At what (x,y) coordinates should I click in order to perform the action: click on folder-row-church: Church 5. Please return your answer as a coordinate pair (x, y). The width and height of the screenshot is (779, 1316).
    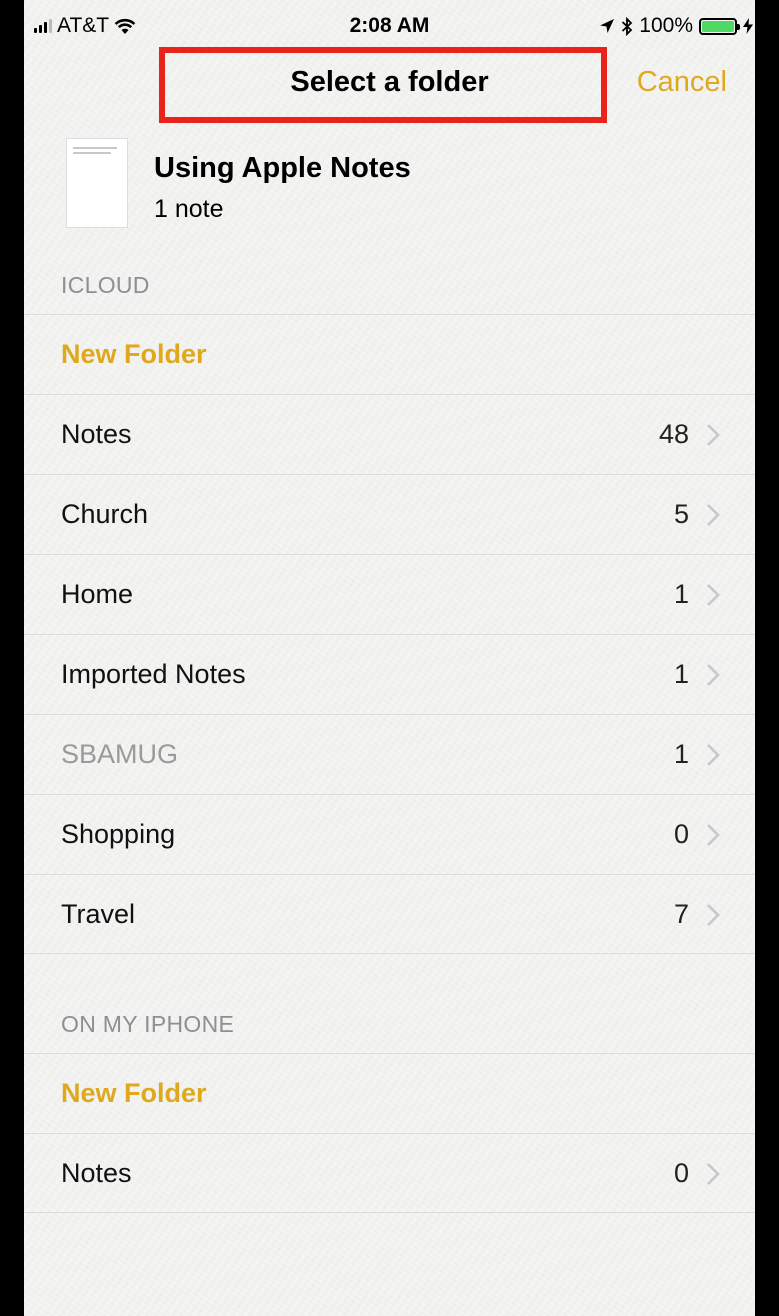
    Looking at the image, I should click on (389, 514).